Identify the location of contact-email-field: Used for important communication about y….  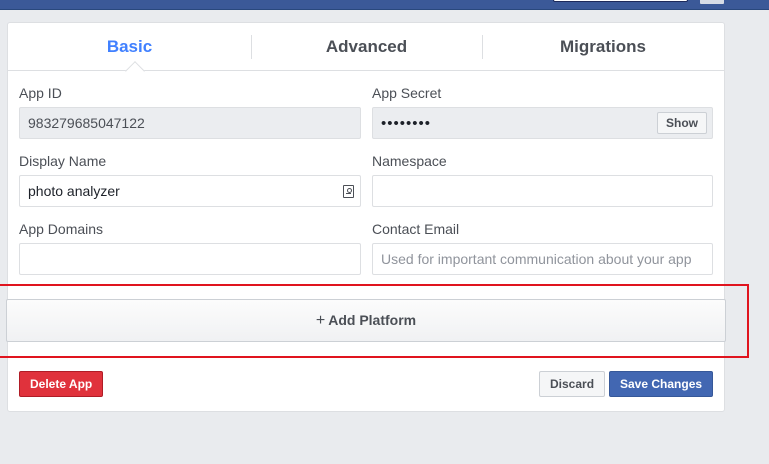
(542, 259).